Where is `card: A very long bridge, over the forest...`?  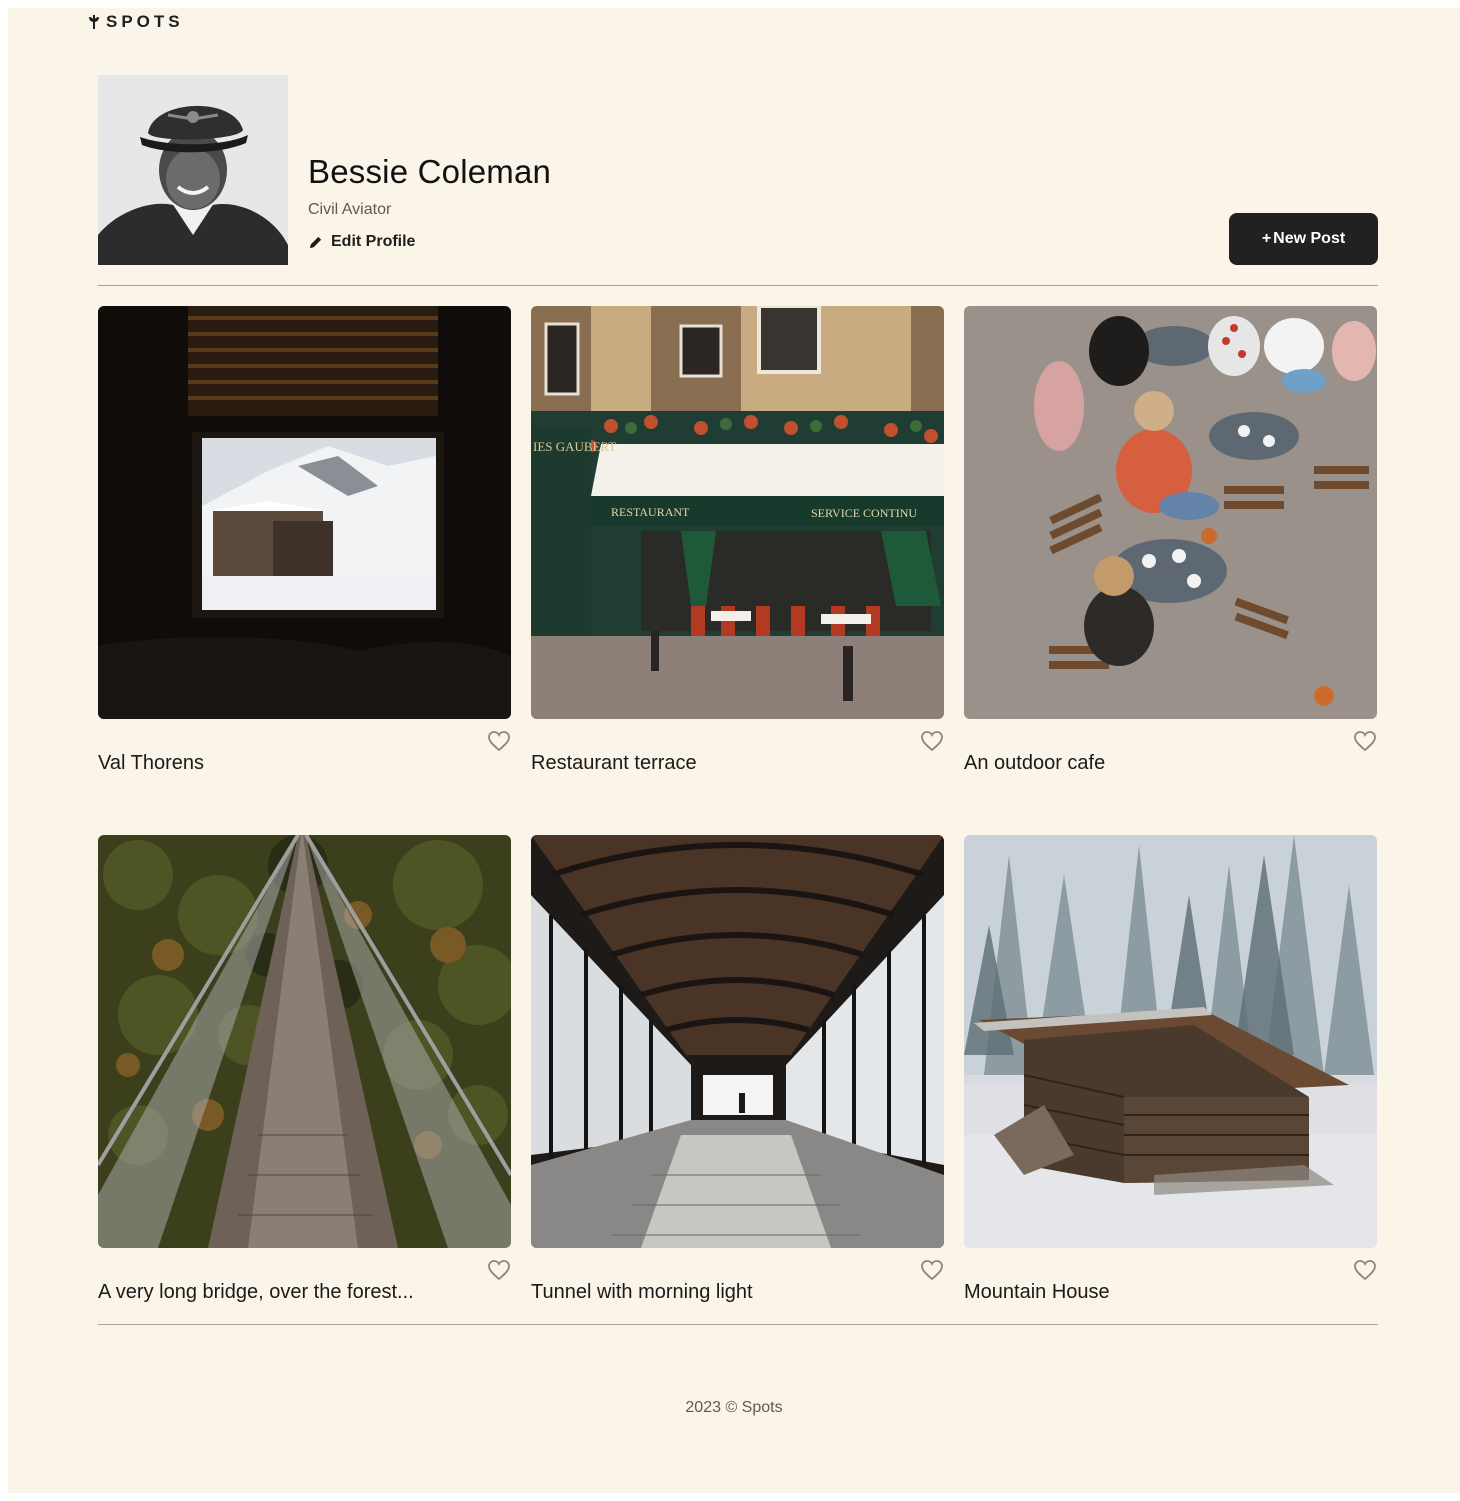 card: A very long bridge, over the forest... is located at coordinates (304, 1069).